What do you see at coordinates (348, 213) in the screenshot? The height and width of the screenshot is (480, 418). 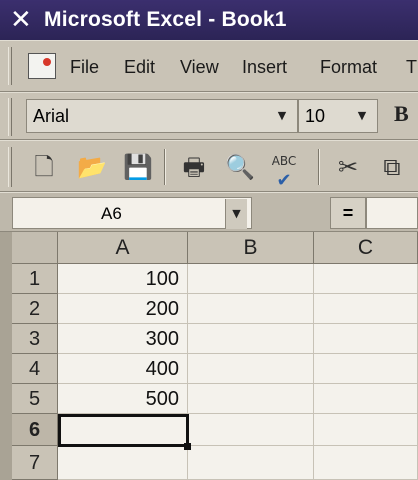 I see `edit-formula-button: =` at bounding box center [348, 213].